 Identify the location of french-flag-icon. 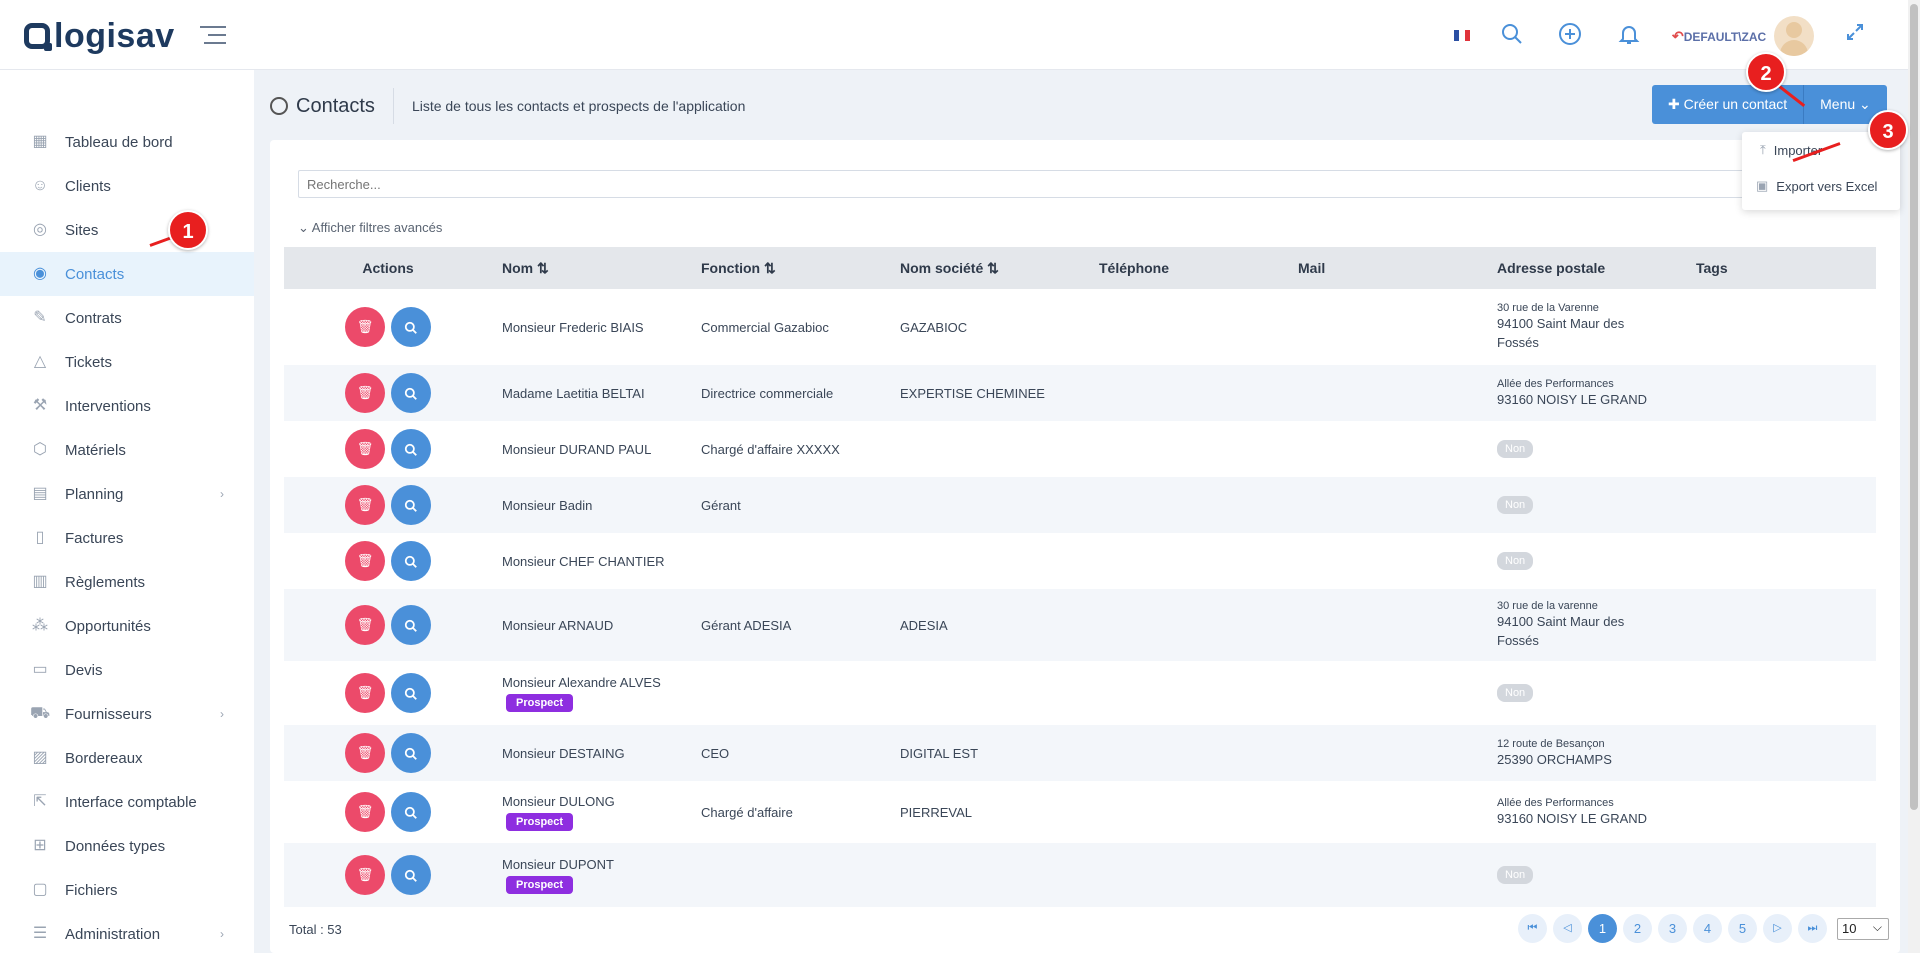
(1462, 35).